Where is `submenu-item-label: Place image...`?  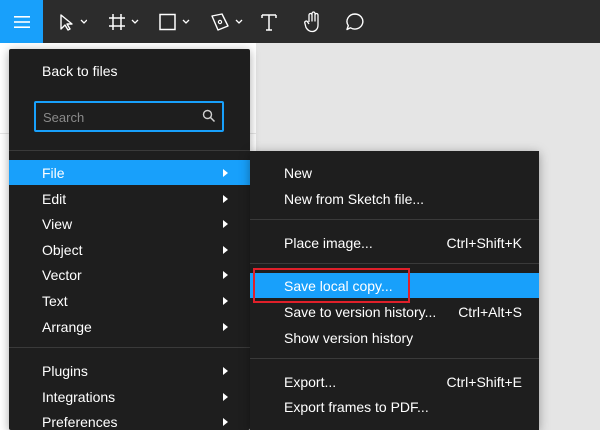
submenu-item-label: Place image... is located at coordinates (328, 242).